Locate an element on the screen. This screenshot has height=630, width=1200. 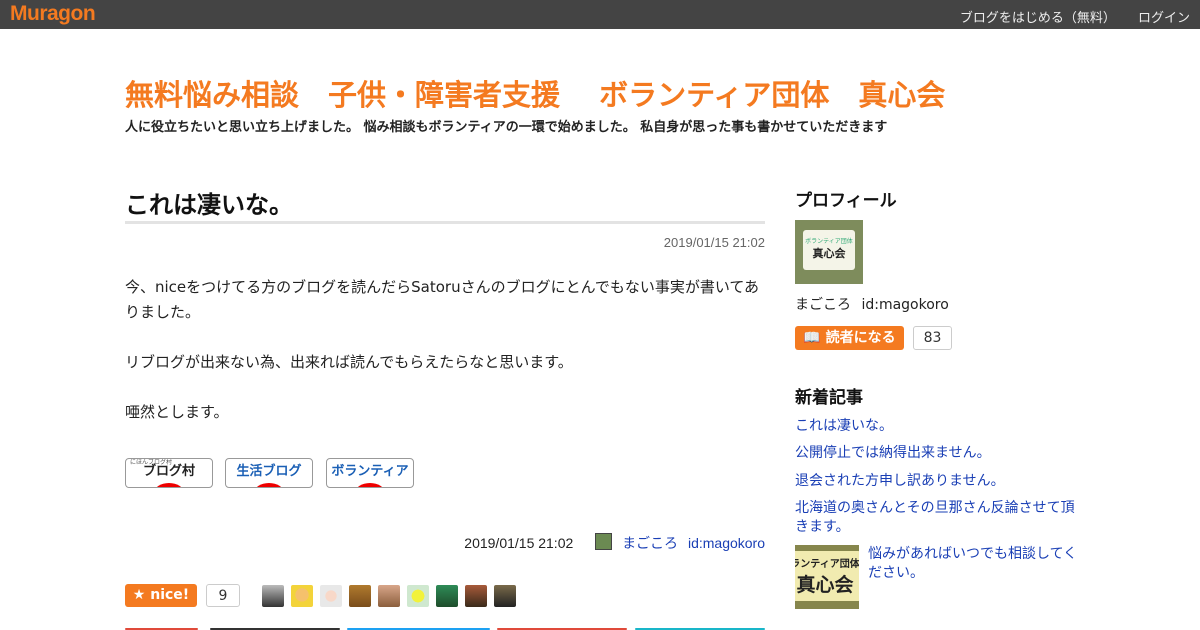
profile-image: ボランティア団体 真心会 is located at coordinates (829, 252).